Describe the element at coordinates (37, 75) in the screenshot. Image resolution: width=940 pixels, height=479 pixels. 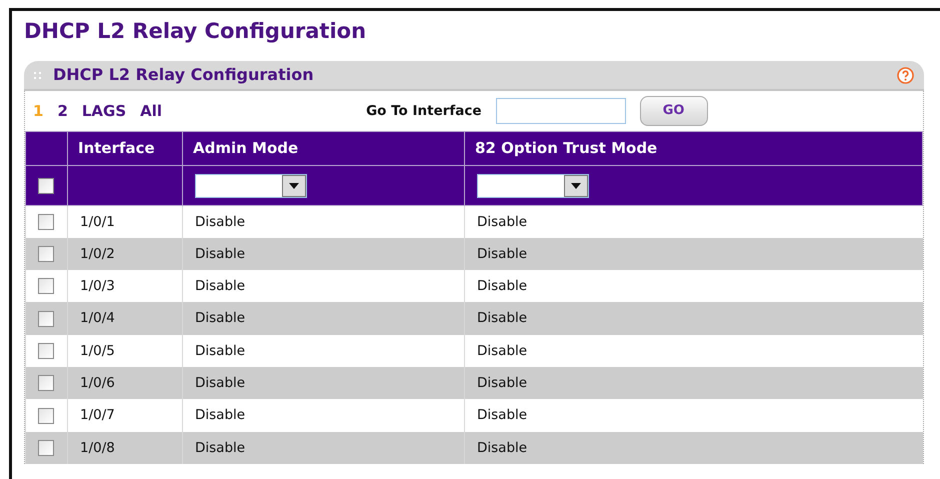
I see `grip-icon` at that location.